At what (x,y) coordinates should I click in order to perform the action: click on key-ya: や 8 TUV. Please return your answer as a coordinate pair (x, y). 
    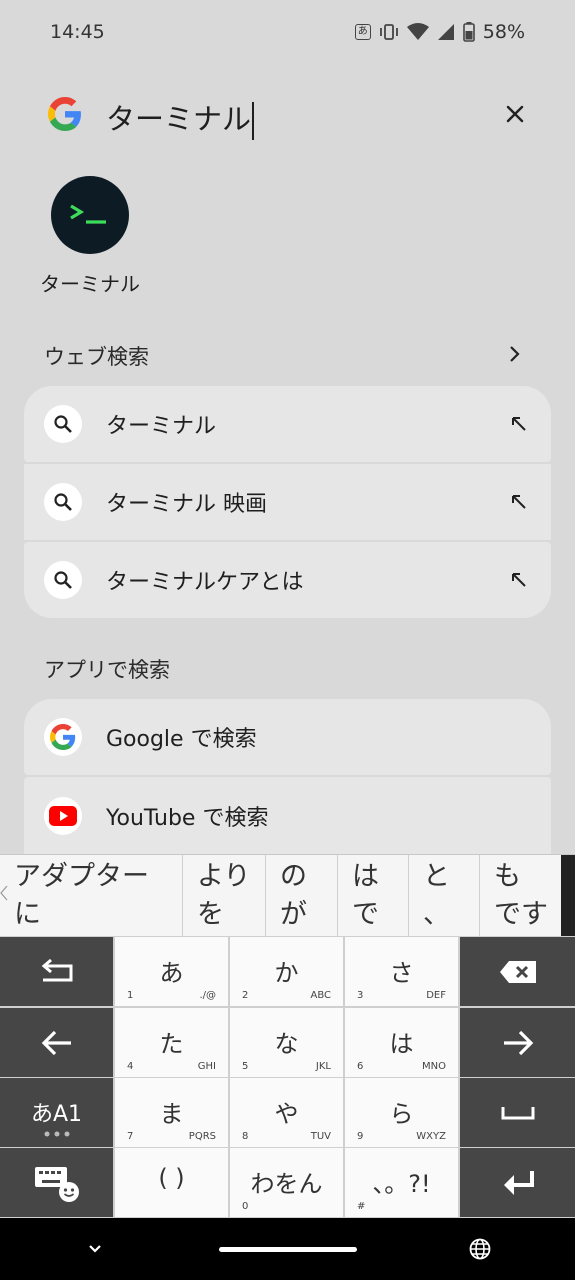
    Looking at the image, I should click on (286, 1112).